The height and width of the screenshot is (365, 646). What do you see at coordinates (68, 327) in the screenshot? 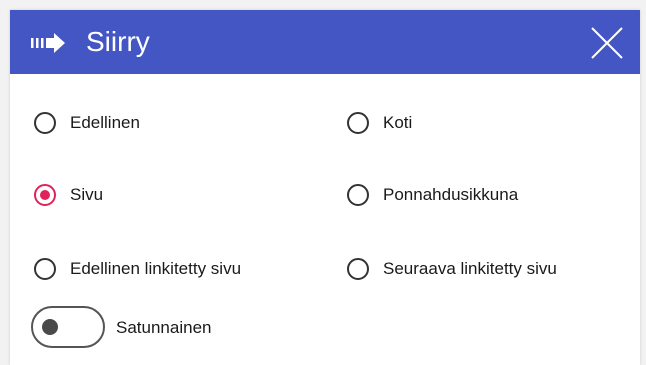
I see `random-toggle` at bounding box center [68, 327].